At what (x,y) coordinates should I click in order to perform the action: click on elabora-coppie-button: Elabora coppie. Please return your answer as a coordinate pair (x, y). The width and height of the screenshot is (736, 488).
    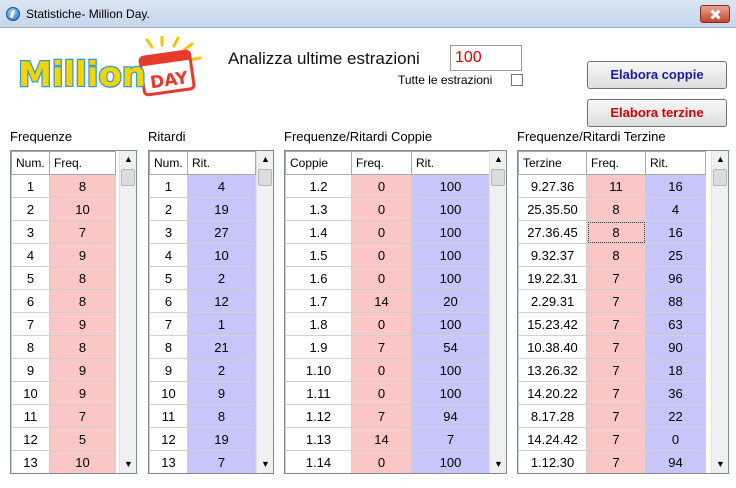
    Looking at the image, I should click on (657, 75).